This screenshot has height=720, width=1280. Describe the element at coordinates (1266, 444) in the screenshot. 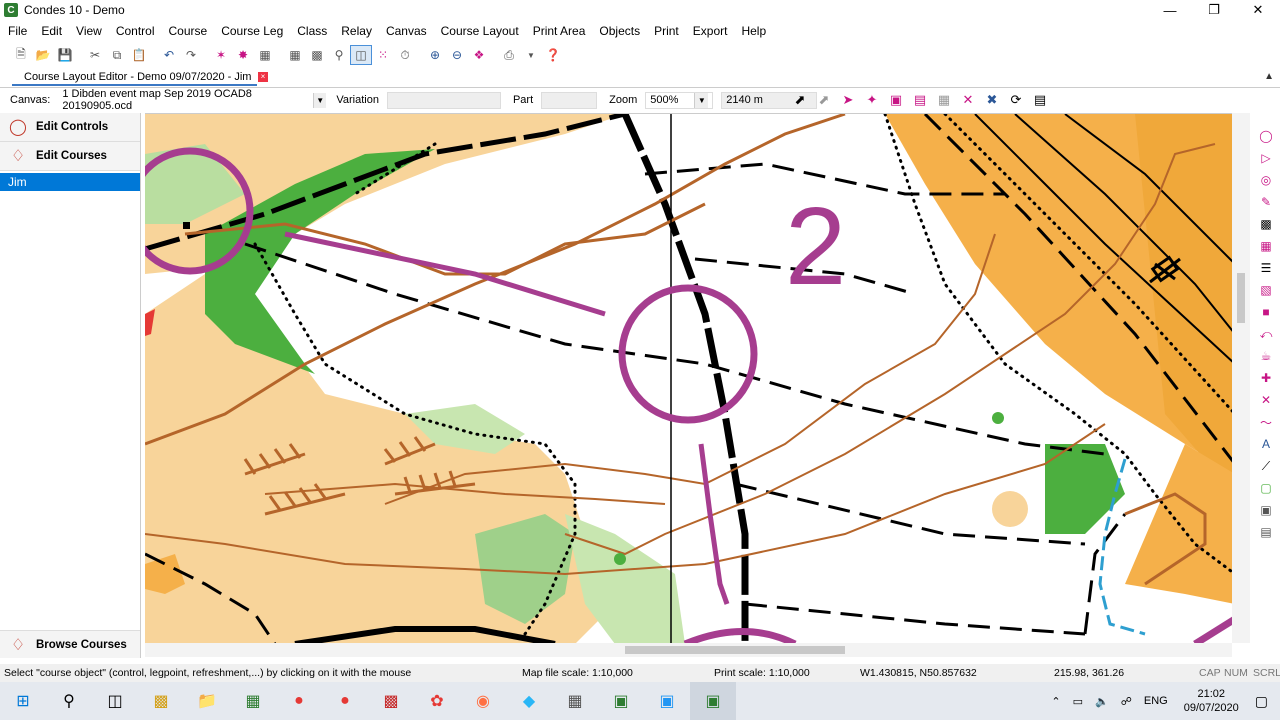

I see `text-tool-icon: A` at that location.